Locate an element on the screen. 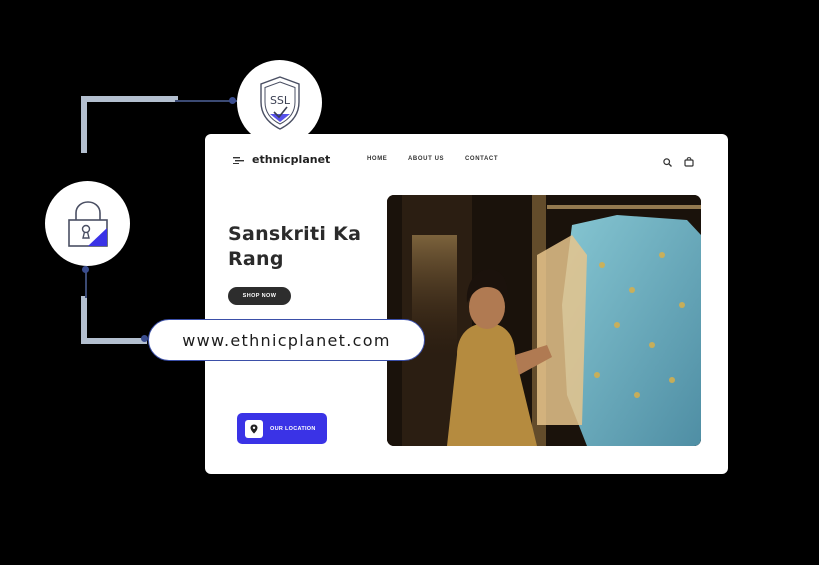 This screenshot has height=565, width=819. hero-title: Sanskriti Ka Rang is located at coordinates (295, 246).